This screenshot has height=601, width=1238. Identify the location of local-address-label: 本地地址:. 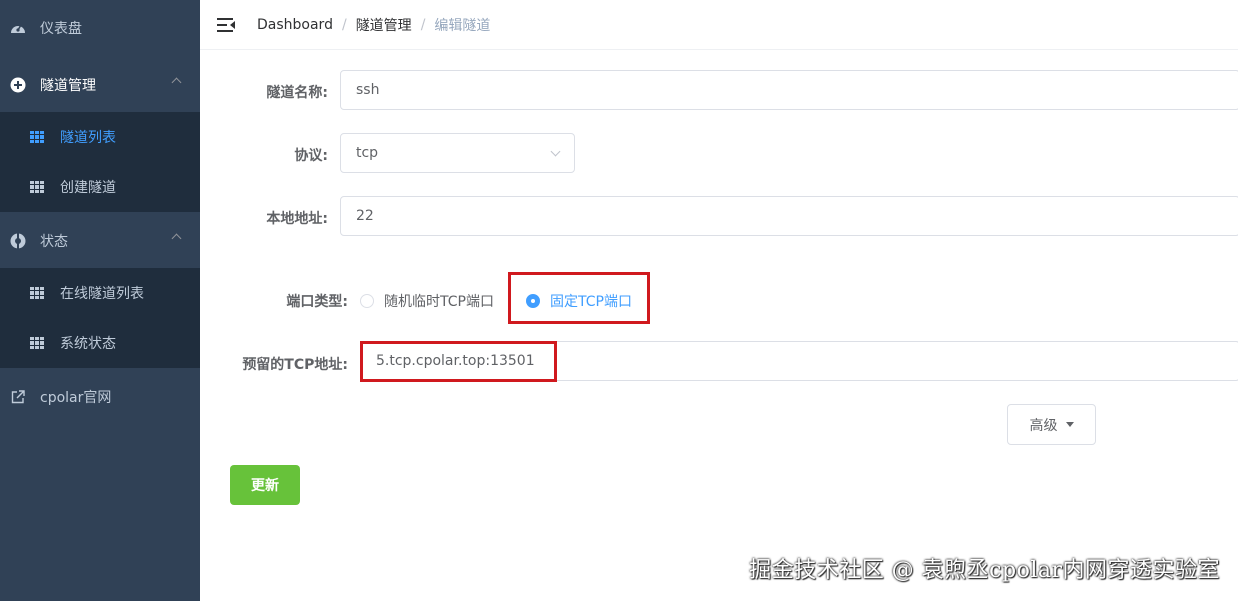
(297, 219).